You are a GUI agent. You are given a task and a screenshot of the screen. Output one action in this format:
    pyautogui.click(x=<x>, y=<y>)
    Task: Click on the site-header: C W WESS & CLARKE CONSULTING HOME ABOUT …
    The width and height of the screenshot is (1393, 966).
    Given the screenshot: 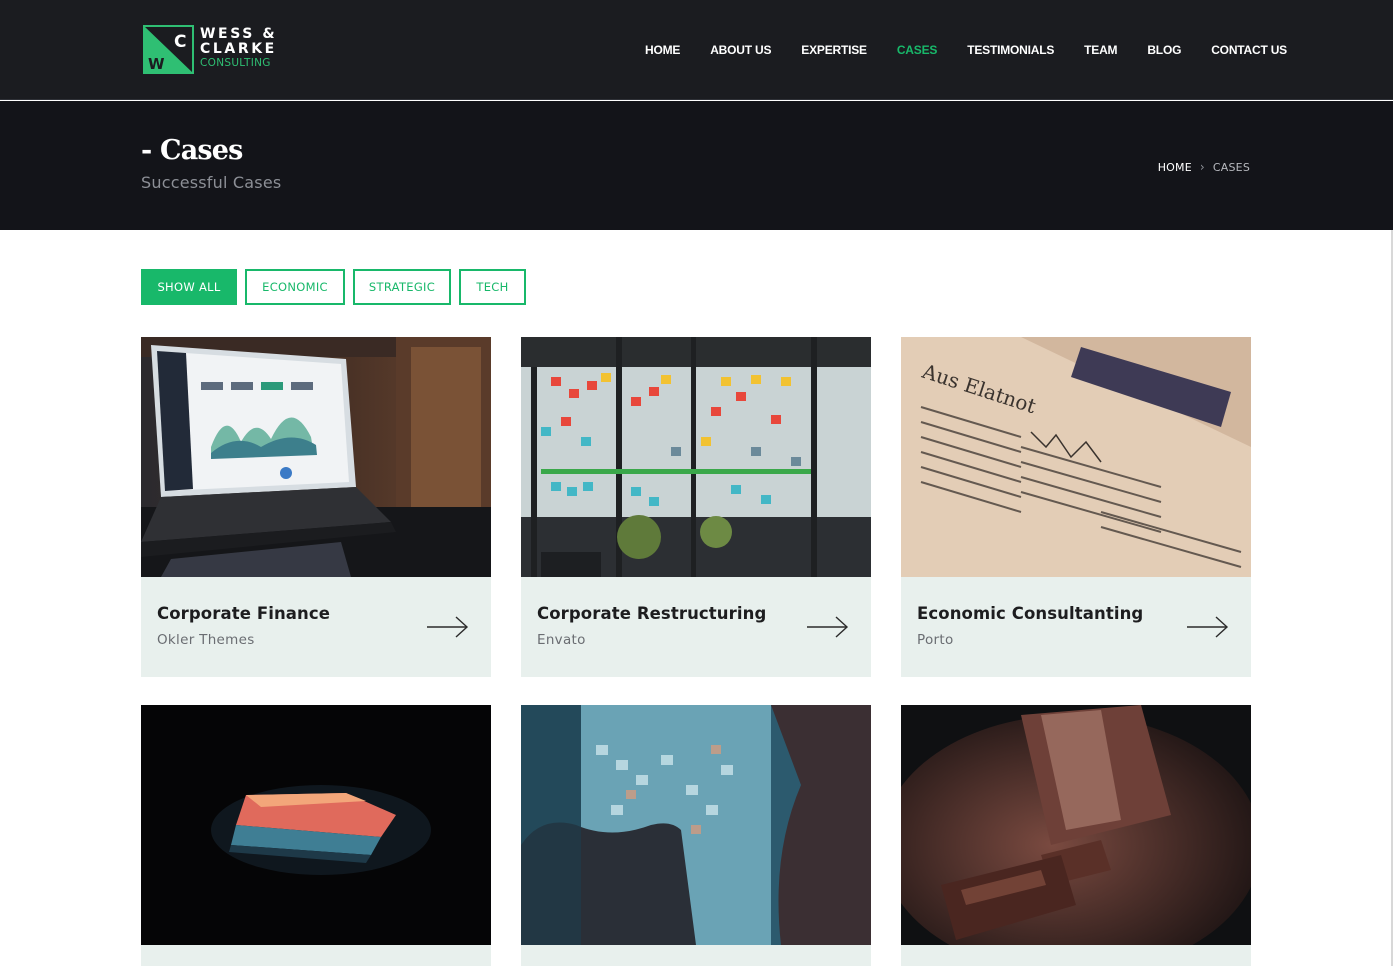 What is the action you would take?
    pyautogui.click(x=696, y=50)
    